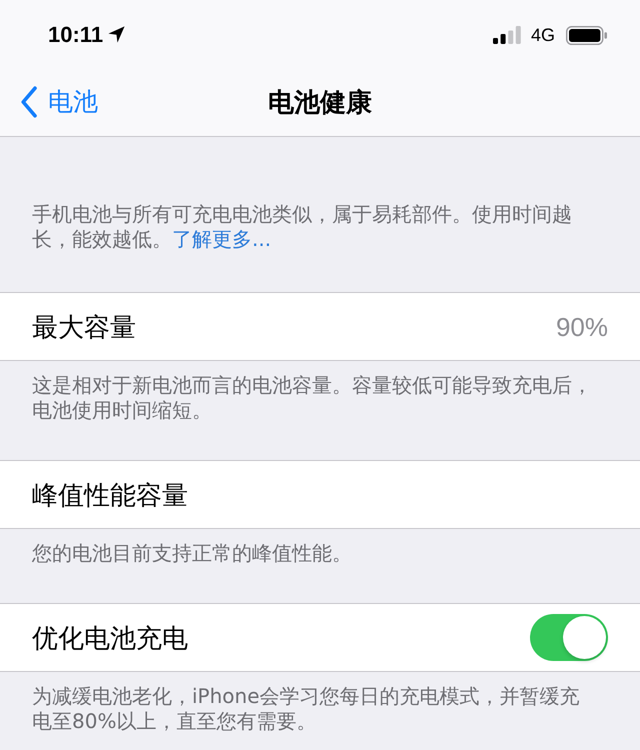  I want to click on setting-label: 优化电池充电, so click(110, 638).